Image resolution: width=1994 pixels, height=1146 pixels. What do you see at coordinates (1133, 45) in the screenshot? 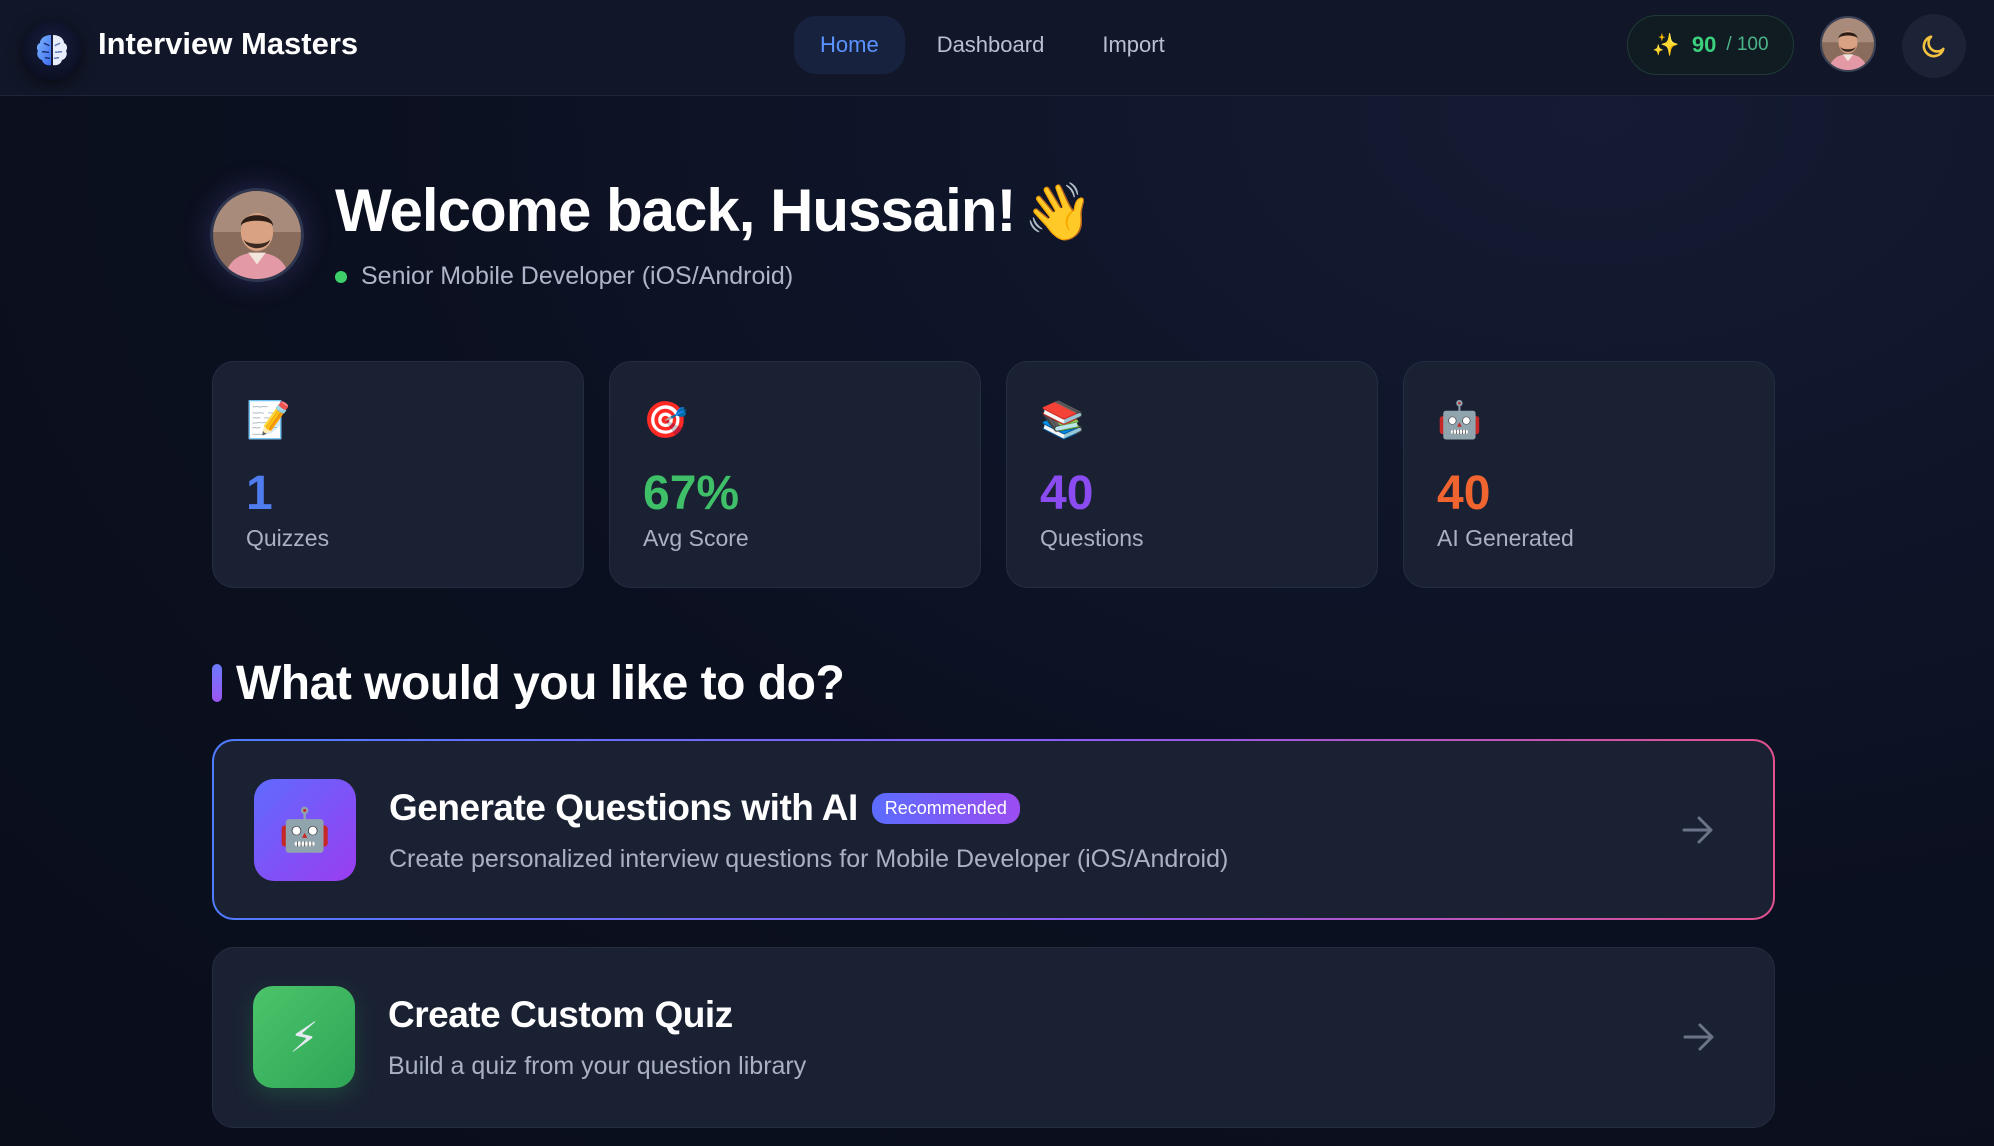
I see `nav-import: Import` at bounding box center [1133, 45].